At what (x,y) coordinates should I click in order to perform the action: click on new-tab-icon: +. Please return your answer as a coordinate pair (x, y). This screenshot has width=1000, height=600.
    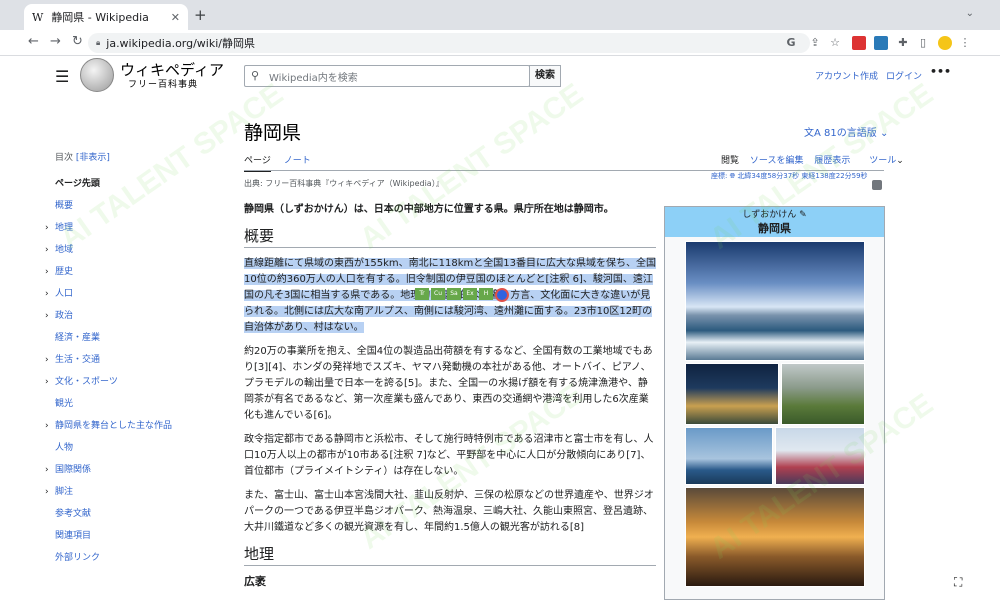
    Looking at the image, I should click on (200, 15).